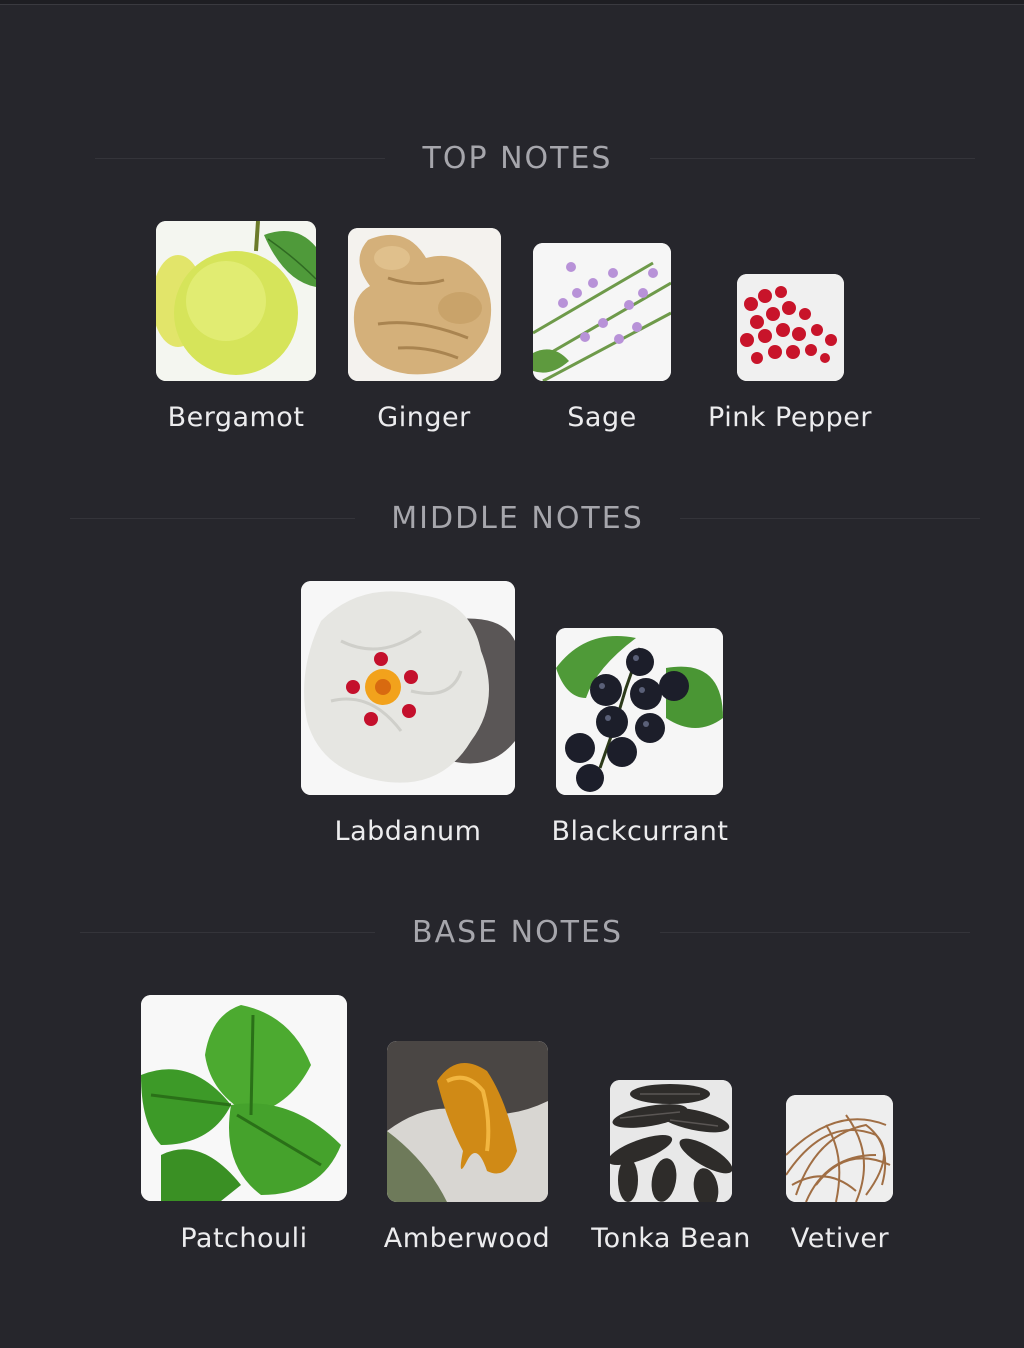 The height and width of the screenshot is (1348, 1024). Describe the element at coordinates (408, 688) in the screenshot. I see `labdanum-icon` at that location.